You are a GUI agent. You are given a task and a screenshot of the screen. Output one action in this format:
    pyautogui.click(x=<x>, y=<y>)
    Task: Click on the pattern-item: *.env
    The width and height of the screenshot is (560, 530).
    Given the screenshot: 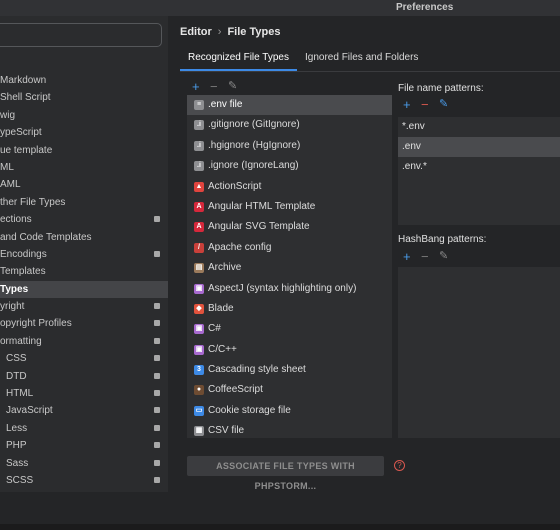 What is the action you would take?
    pyautogui.click(x=479, y=127)
    